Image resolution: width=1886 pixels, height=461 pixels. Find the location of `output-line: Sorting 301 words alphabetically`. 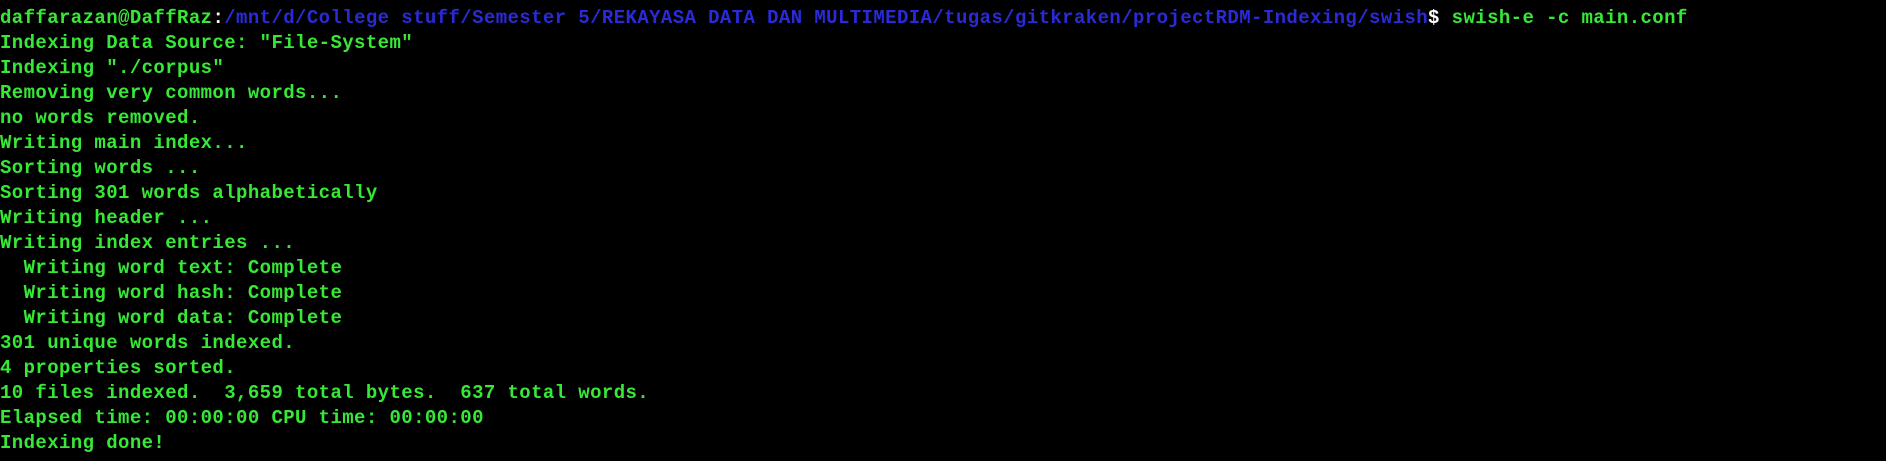

output-line: Sorting 301 words alphabetically is located at coordinates (189, 193).